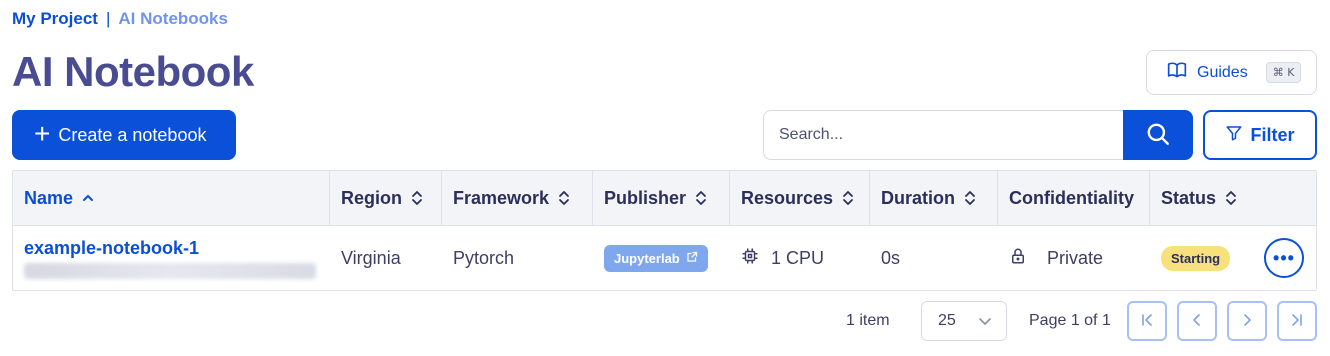 The image size is (1330, 356). I want to click on first-page-button, so click(1147, 321).